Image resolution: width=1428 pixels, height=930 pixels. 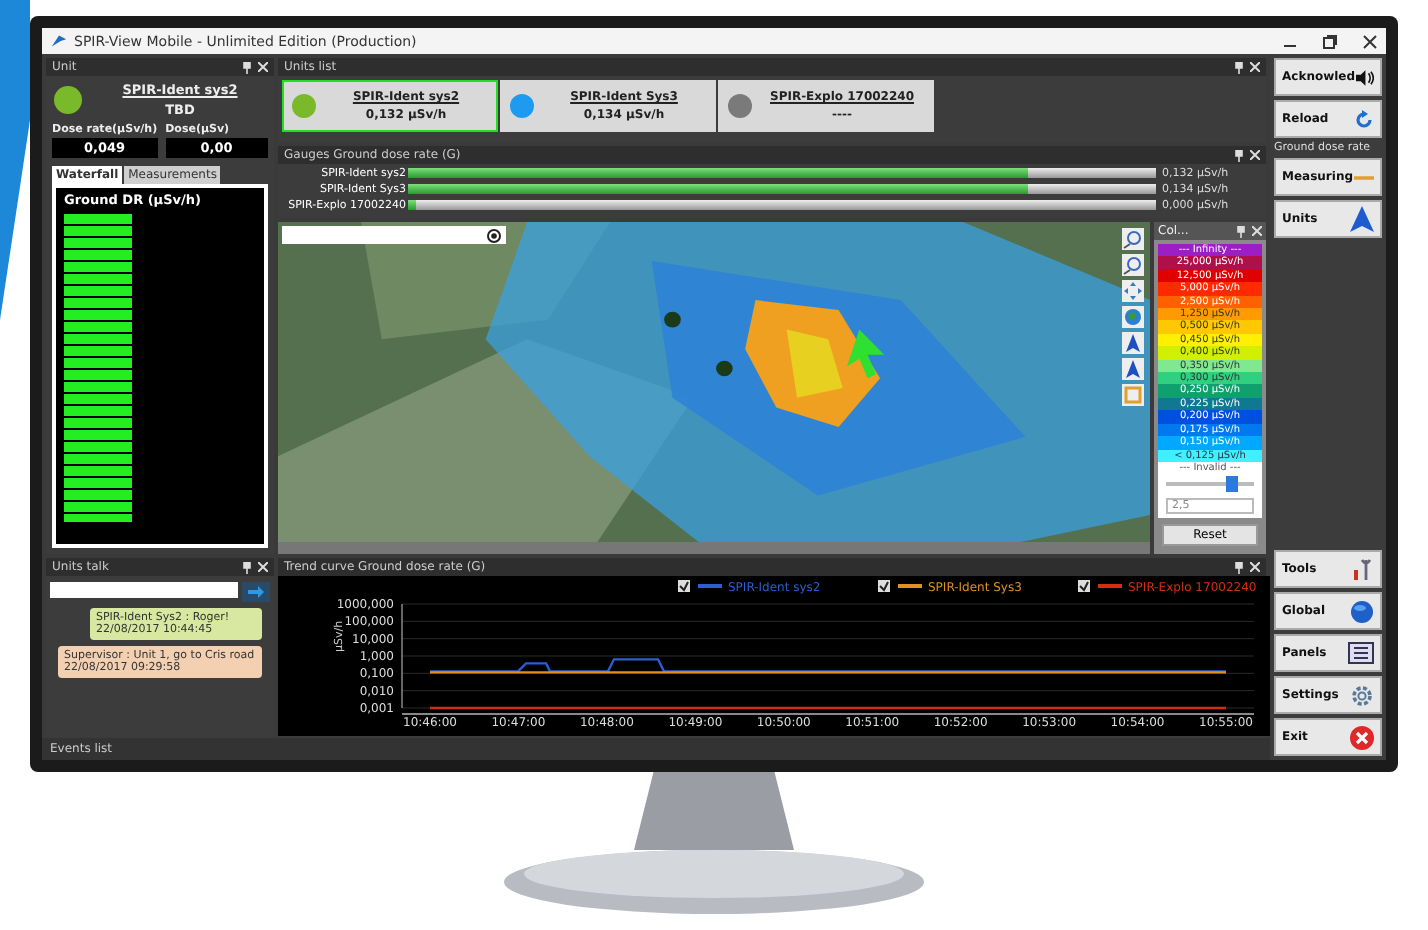 I want to click on target-icon, so click(x=494, y=235).